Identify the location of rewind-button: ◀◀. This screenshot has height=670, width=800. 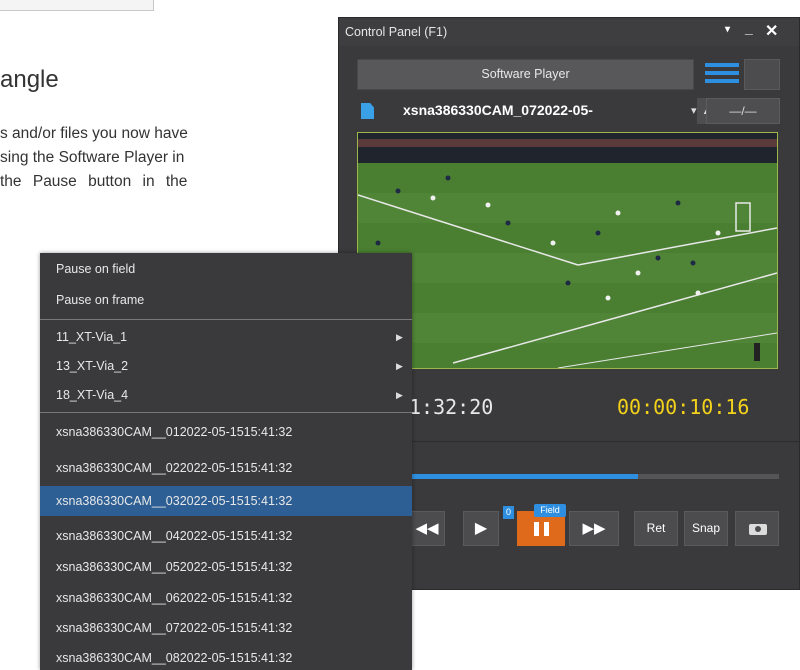
(427, 528).